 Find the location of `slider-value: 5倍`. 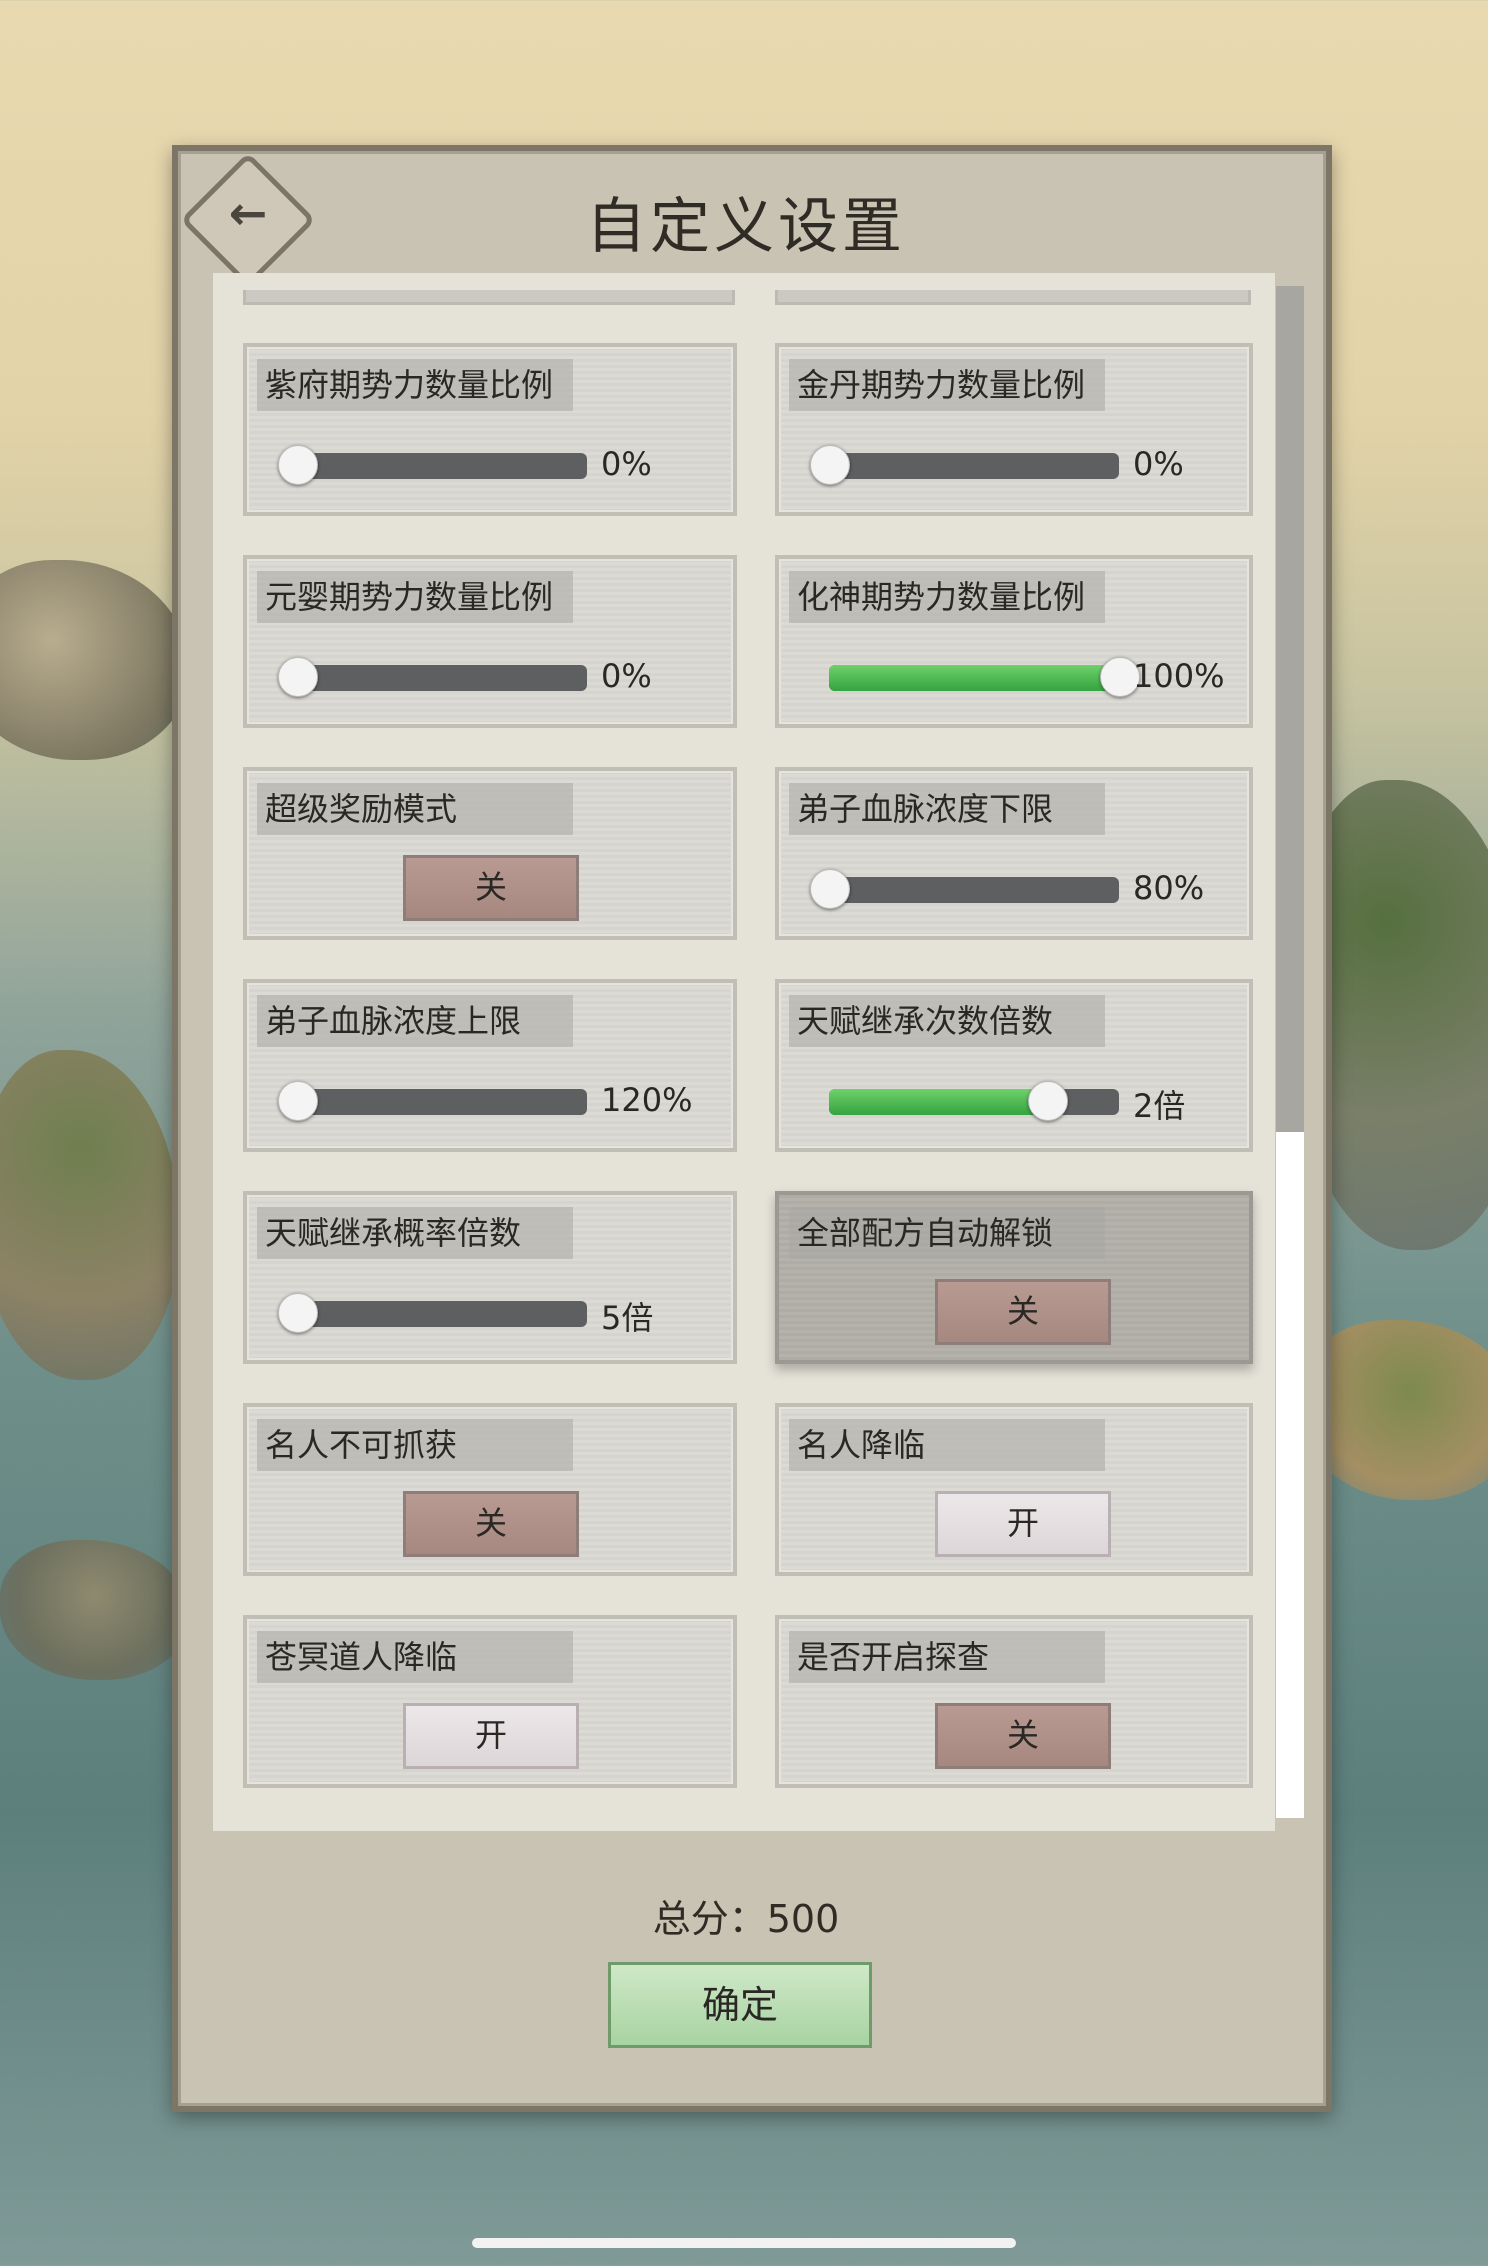

slider-value: 5倍 is located at coordinates (627, 1318).